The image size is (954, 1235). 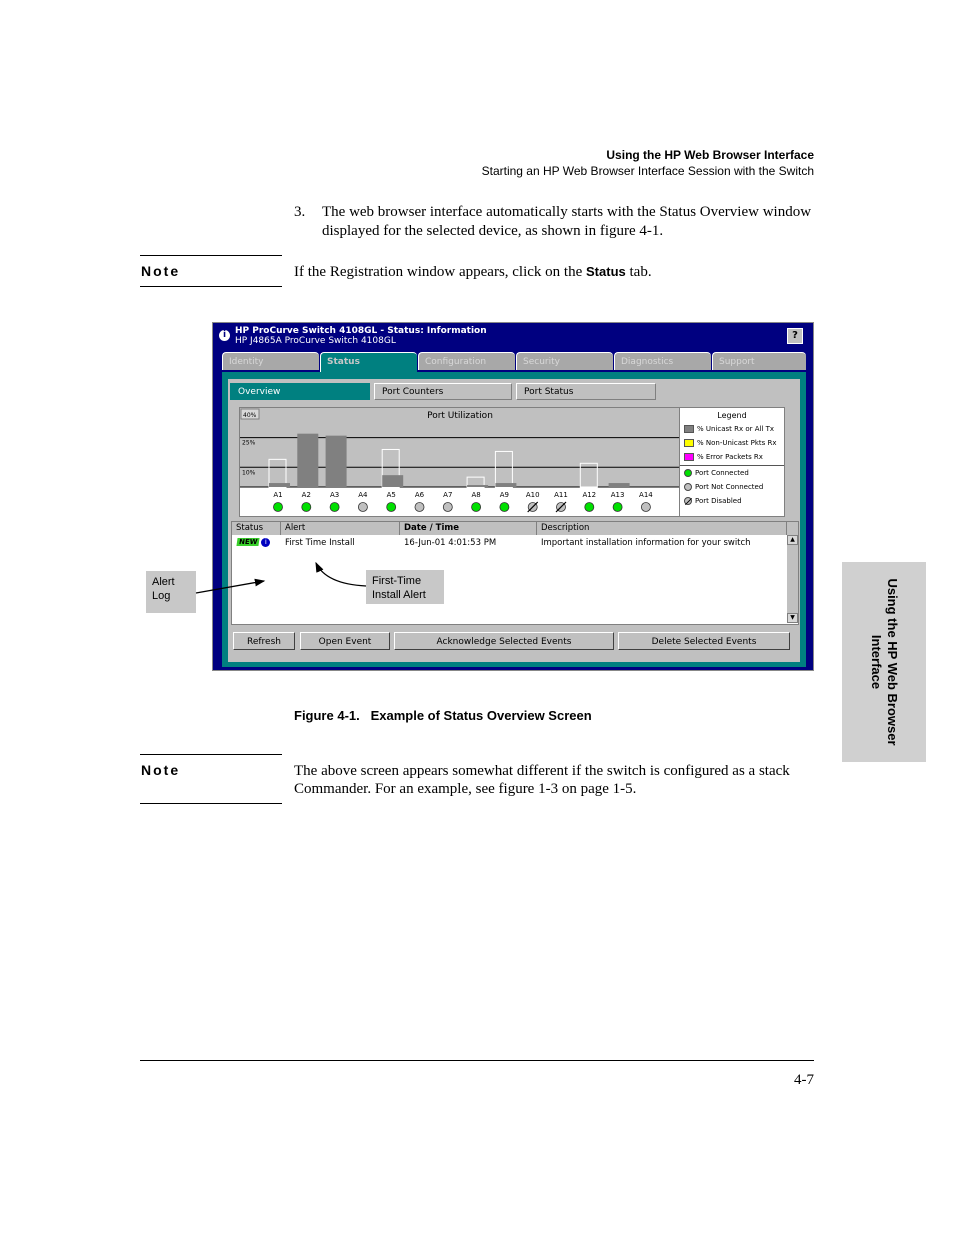 What do you see at coordinates (892, 662) in the screenshot?
I see `side-tab-line1: Using the HP Web Browser` at bounding box center [892, 662].